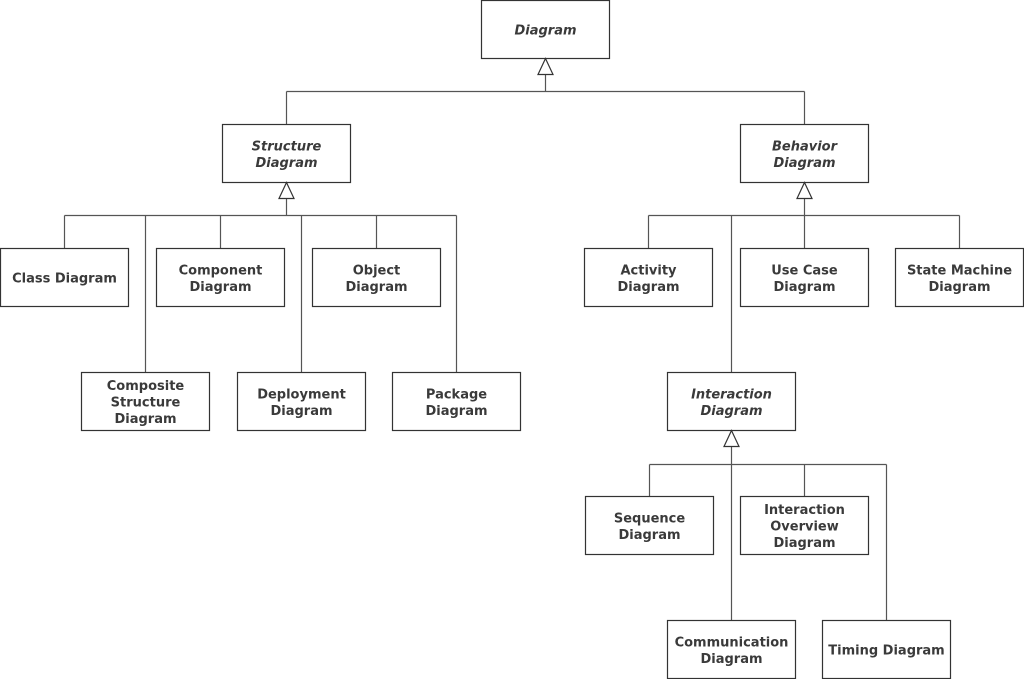 This screenshot has width=1024, height=679. I want to click on node-usecase: Use Case Diagram, so click(804, 277).